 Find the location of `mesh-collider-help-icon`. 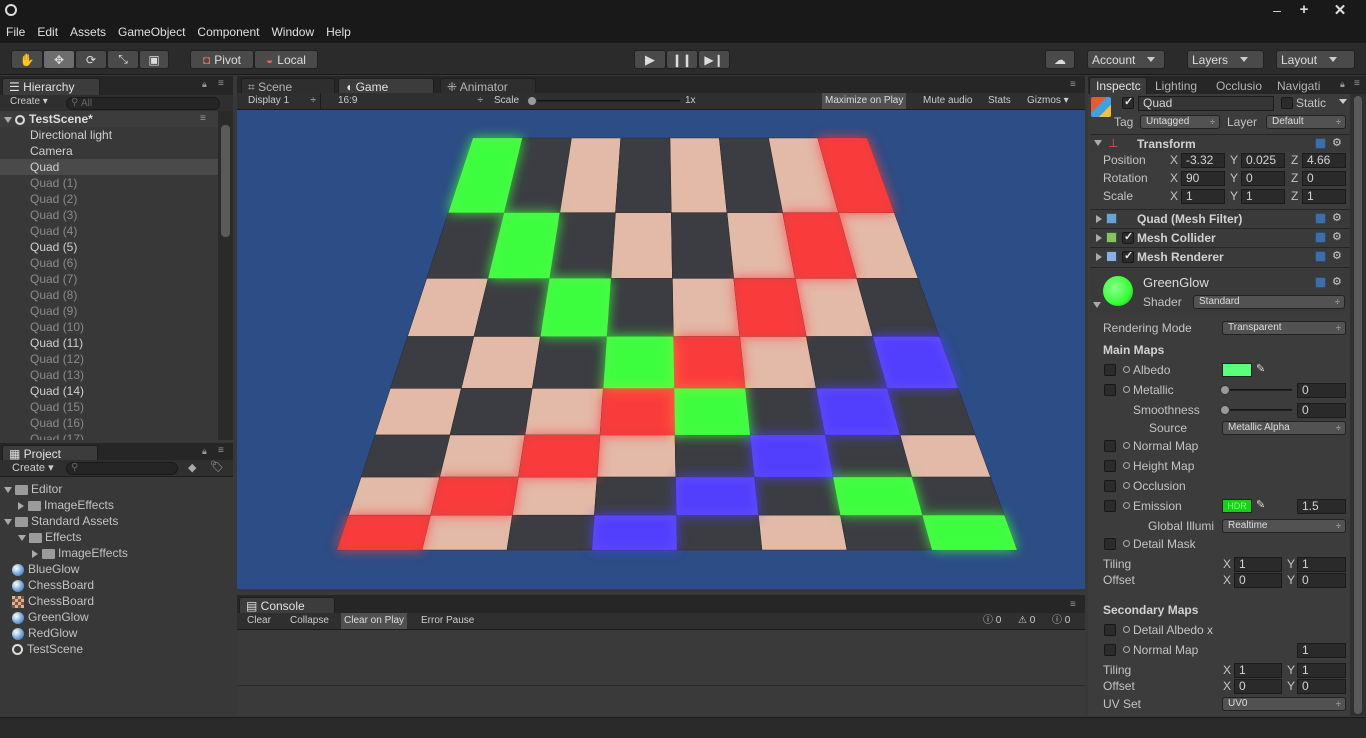

mesh-collider-help-icon is located at coordinates (1320, 237).